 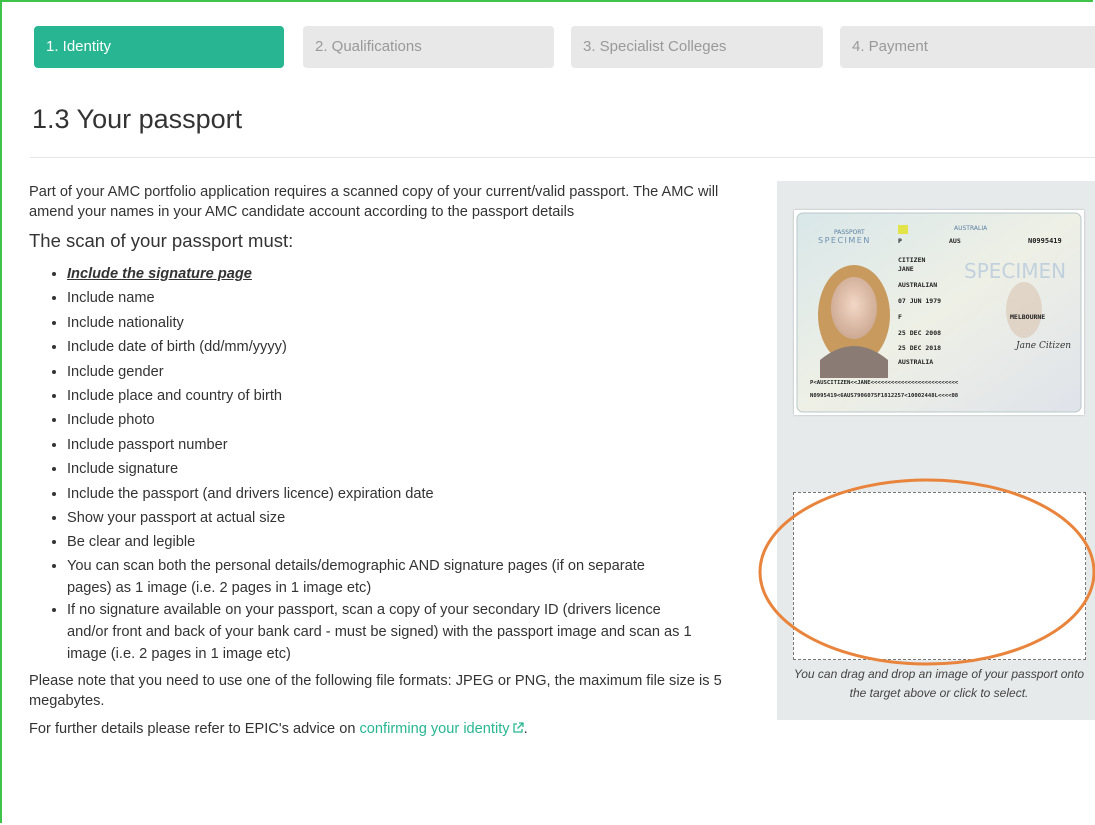 What do you see at coordinates (844, 240) in the screenshot?
I see `passport-specimen-label: SPECIMEN` at bounding box center [844, 240].